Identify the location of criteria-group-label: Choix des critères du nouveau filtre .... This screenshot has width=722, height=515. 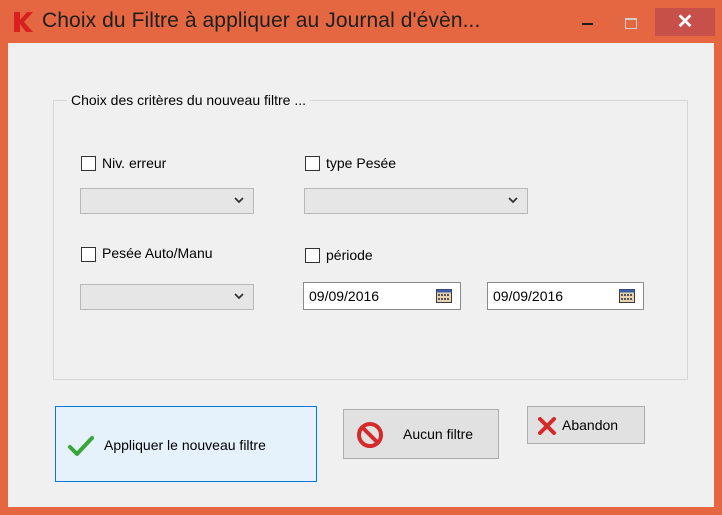
(189, 100).